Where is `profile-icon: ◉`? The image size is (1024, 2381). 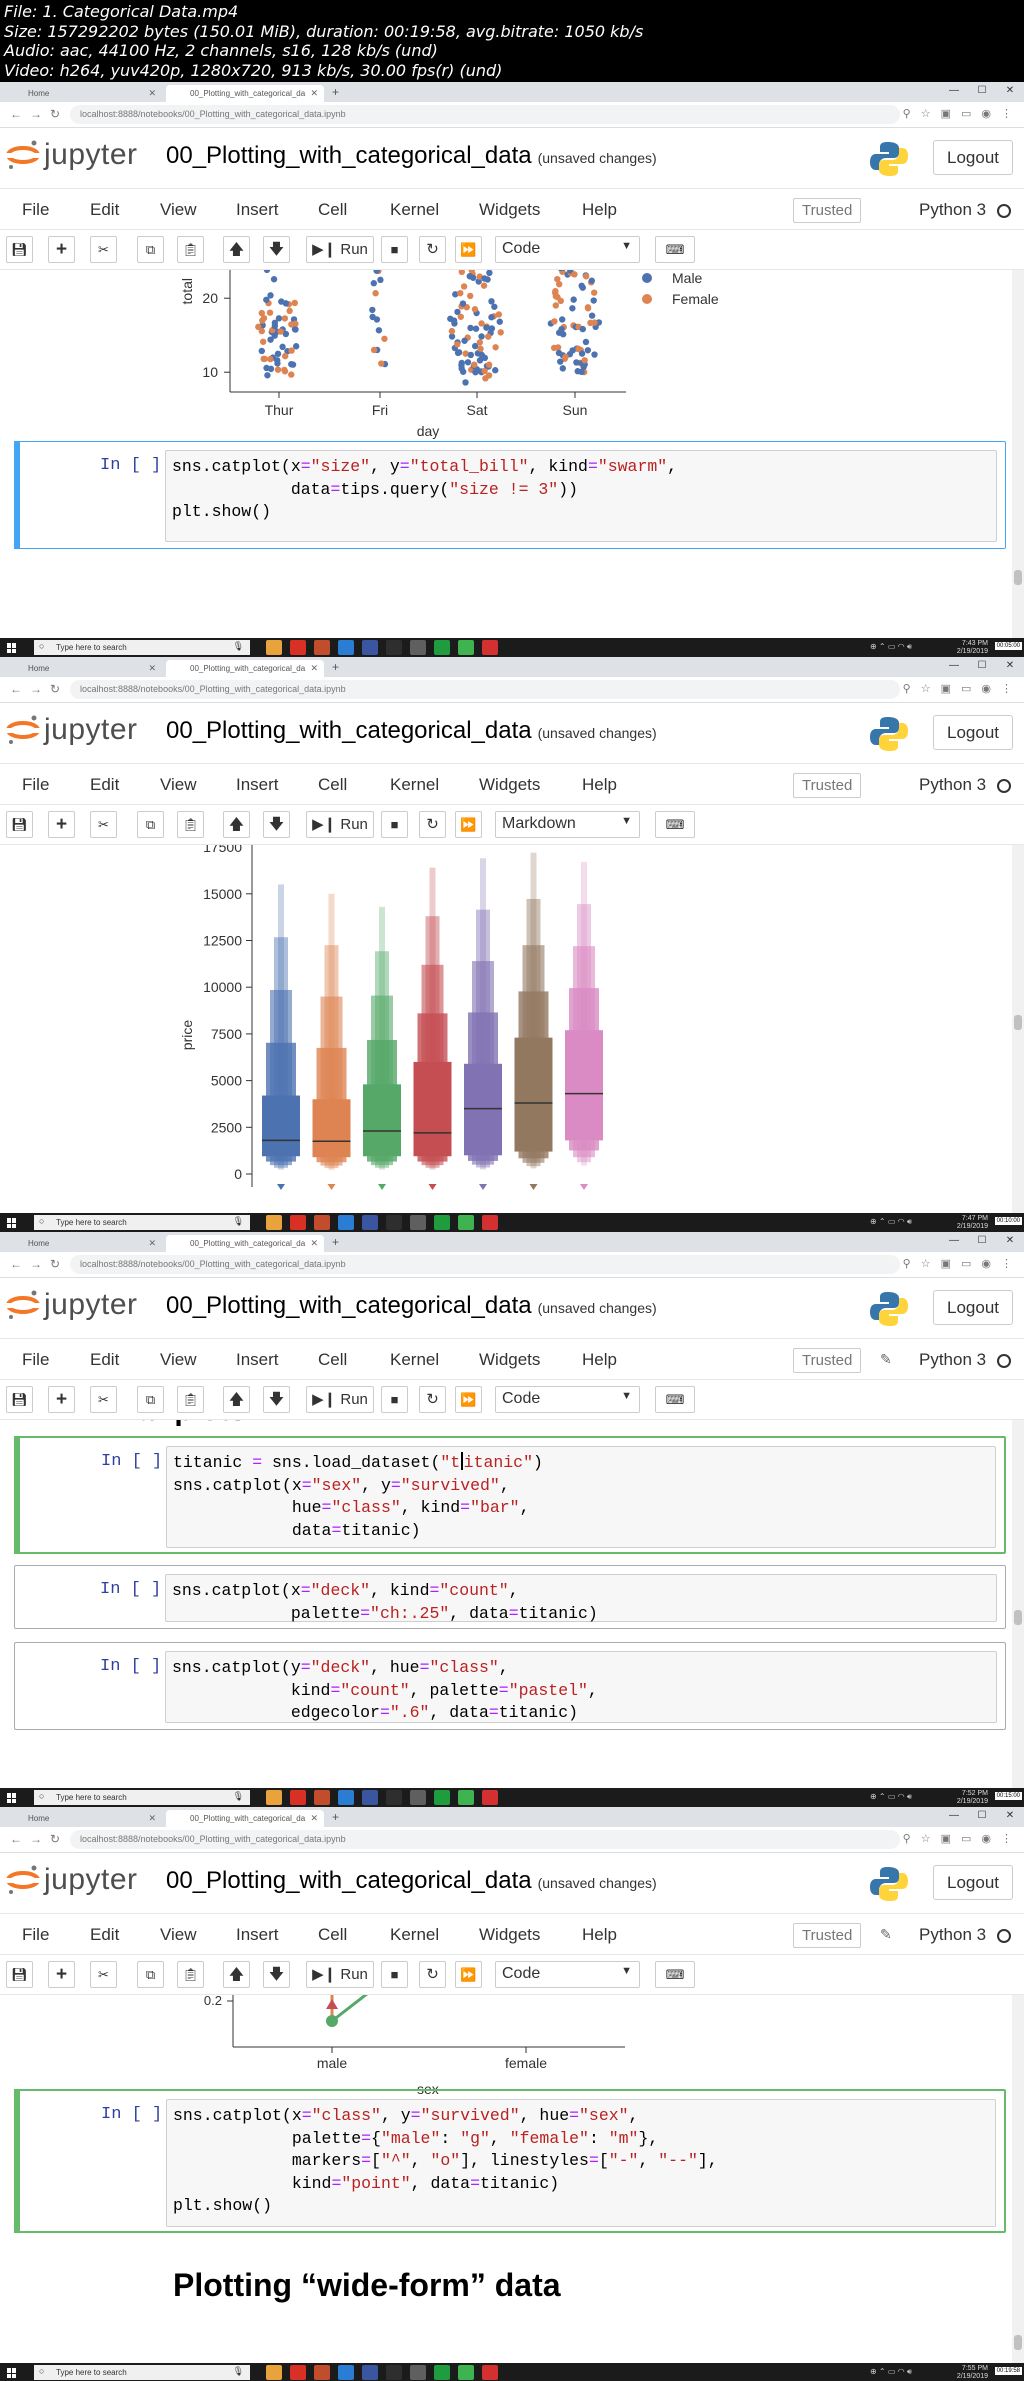 profile-icon: ◉ is located at coordinates (986, 1263).